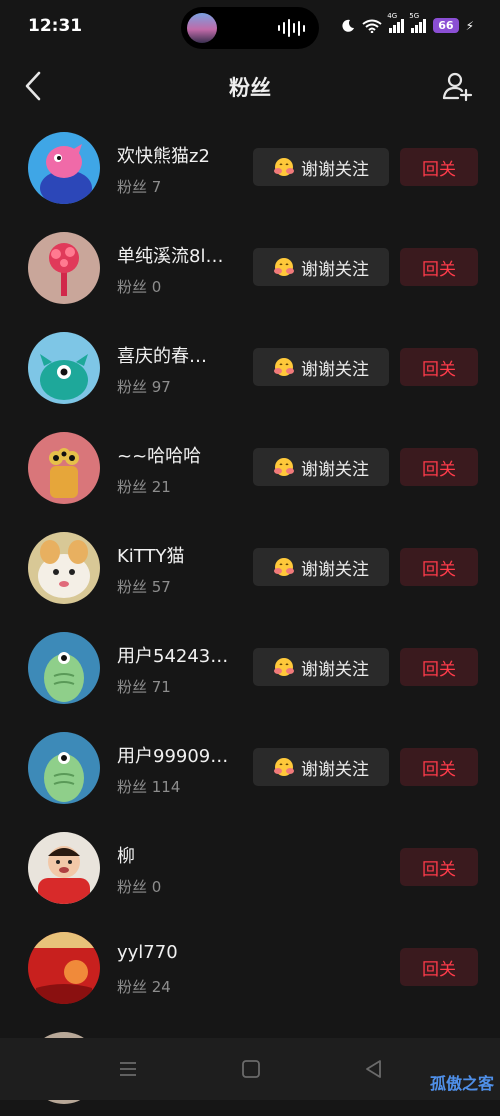 Image resolution: width=500 pixels, height=1116 pixels. Describe the element at coordinates (144, 987) in the screenshot. I see `fans-count: 粉丝 24` at that location.